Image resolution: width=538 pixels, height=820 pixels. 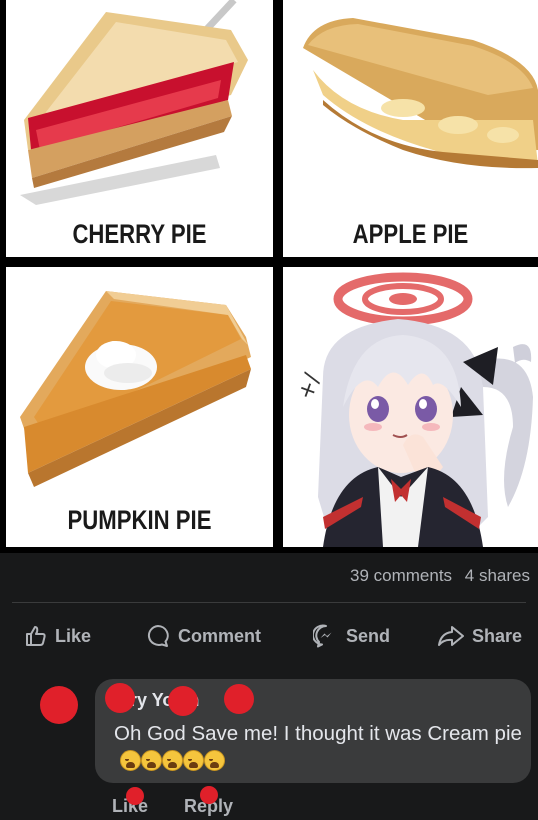 I want to click on commenter-avatar-redacted, so click(x=59, y=705).